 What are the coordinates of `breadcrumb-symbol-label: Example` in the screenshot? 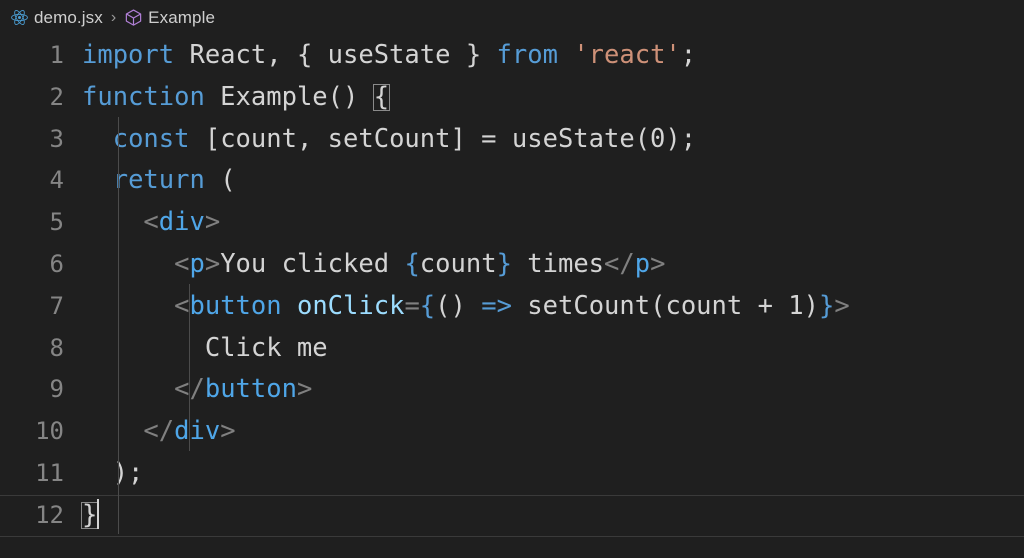 It's located at (181, 17).